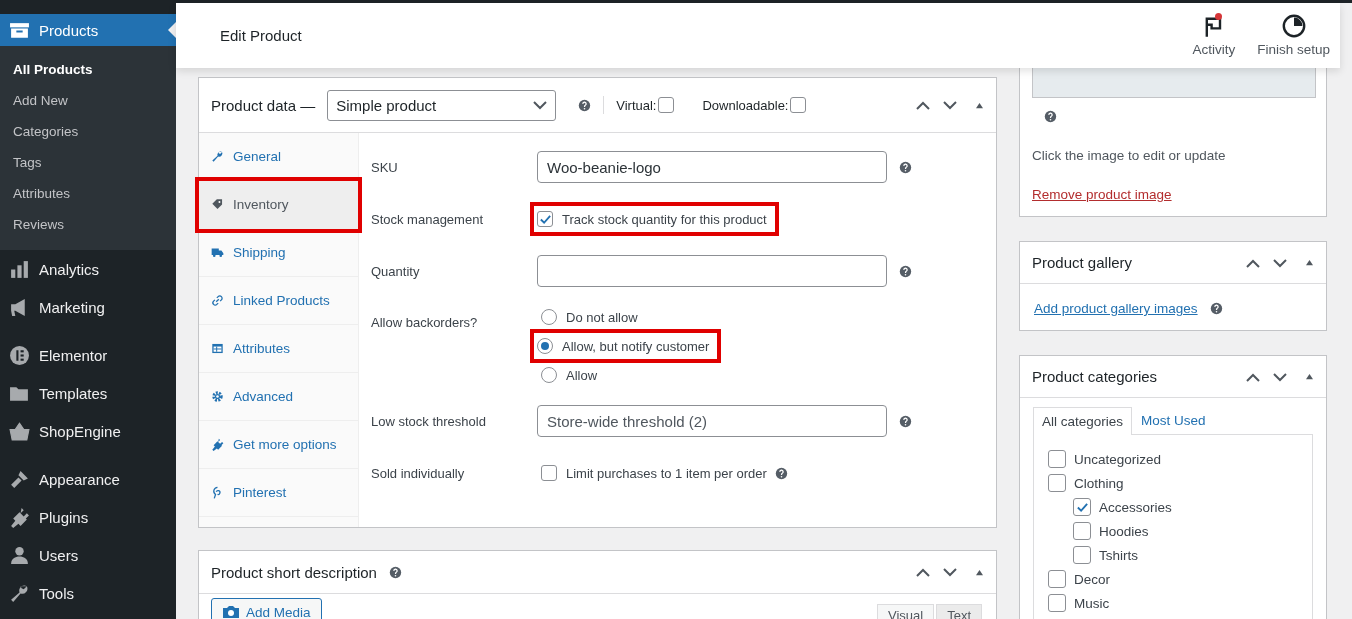 This screenshot has height=619, width=1352. What do you see at coordinates (385, 167) in the screenshot?
I see `field-label: SKU` at bounding box center [385, 167].